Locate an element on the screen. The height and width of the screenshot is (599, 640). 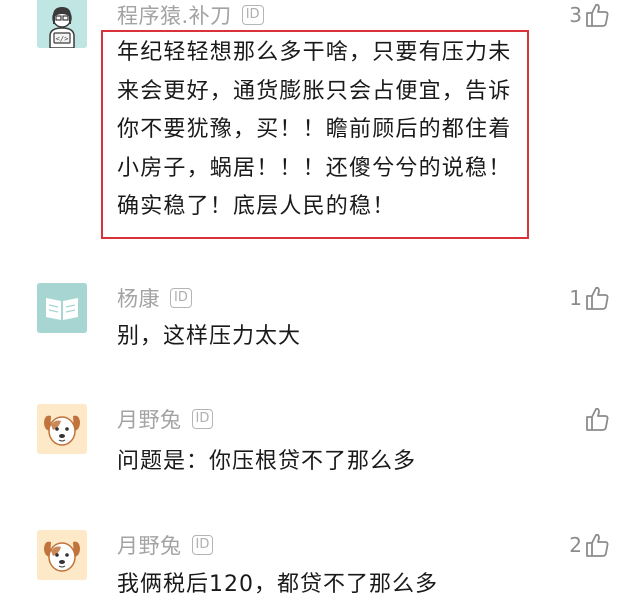
avatar: </> is located at coordinates (62, 24).